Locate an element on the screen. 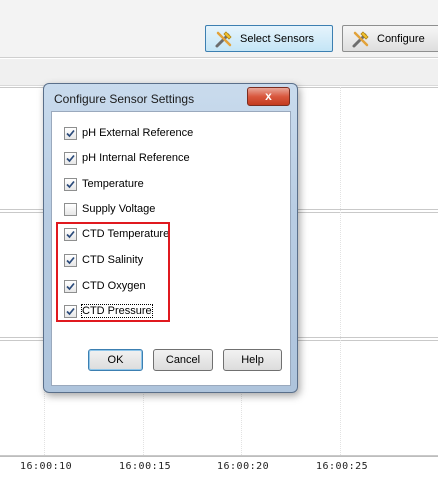  x-axis: 16:00:10 16:00:15 16:00:20 16:00:25 is located at coordinates (219, 469).